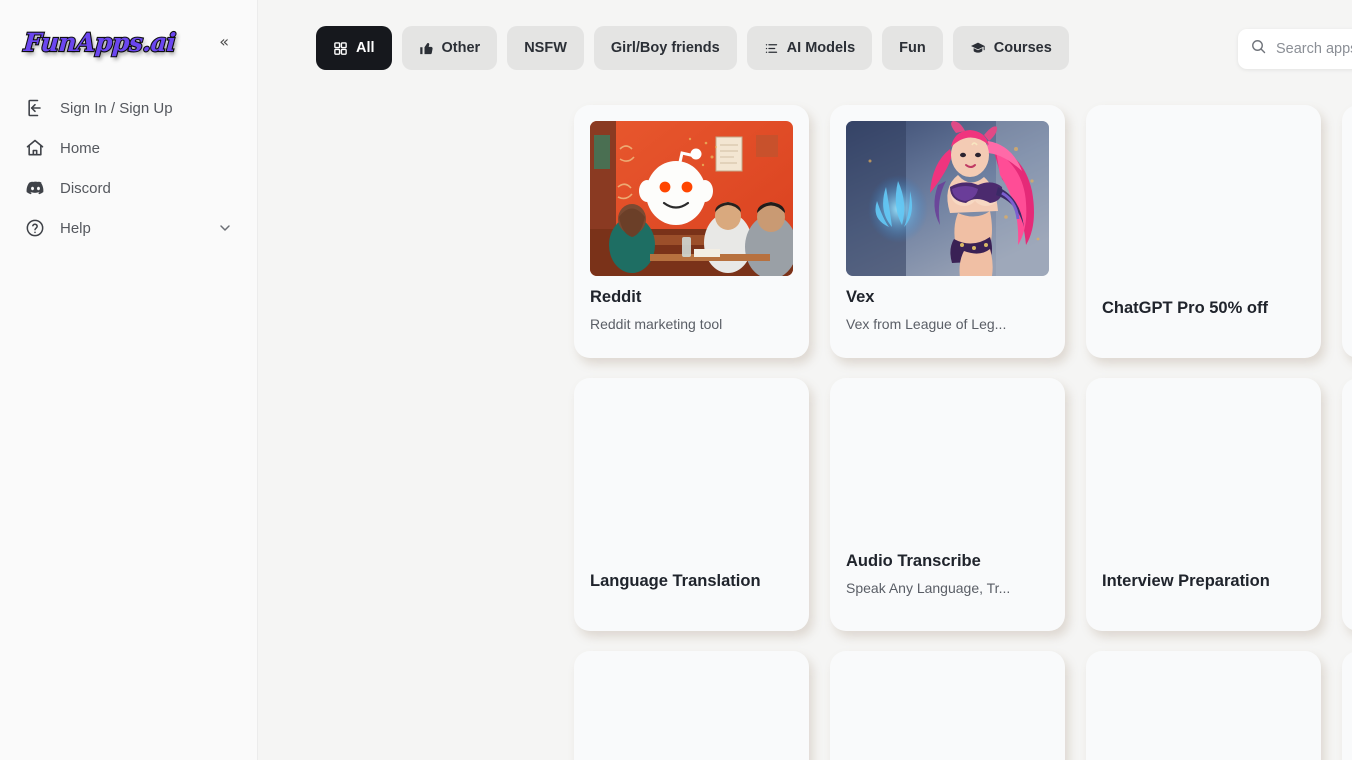 The width and height of the screenshot is (1352, 760). What do you see at coordinates (128, 228) in the screenshot?
I see `sidebar-item-help: Help` at bounding box center [128, 228].